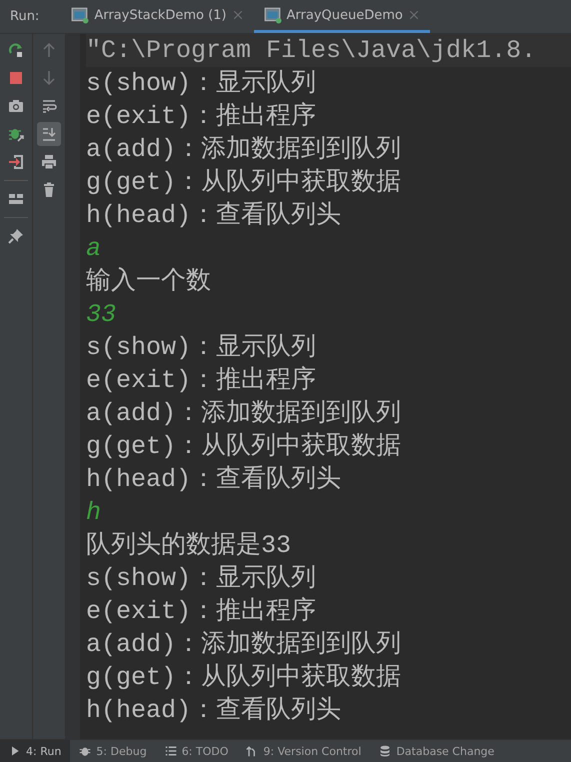 The width and height of the screenshot is (571, 762). Describe the element at coordinates (35, 751) in the screenshot. I see `tool-window-tab: 4: Run` at that location.